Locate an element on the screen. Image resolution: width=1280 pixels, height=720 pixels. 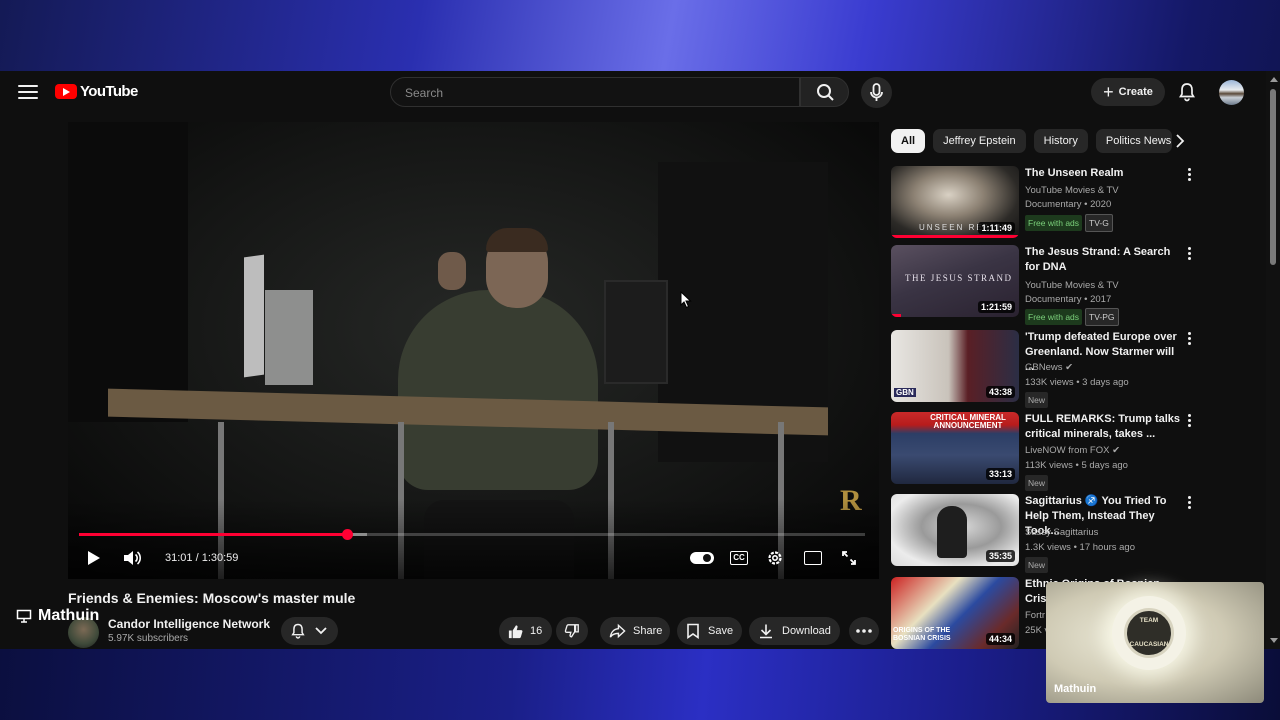
mouse-cursor-icon is located at coordinates (686, 300).